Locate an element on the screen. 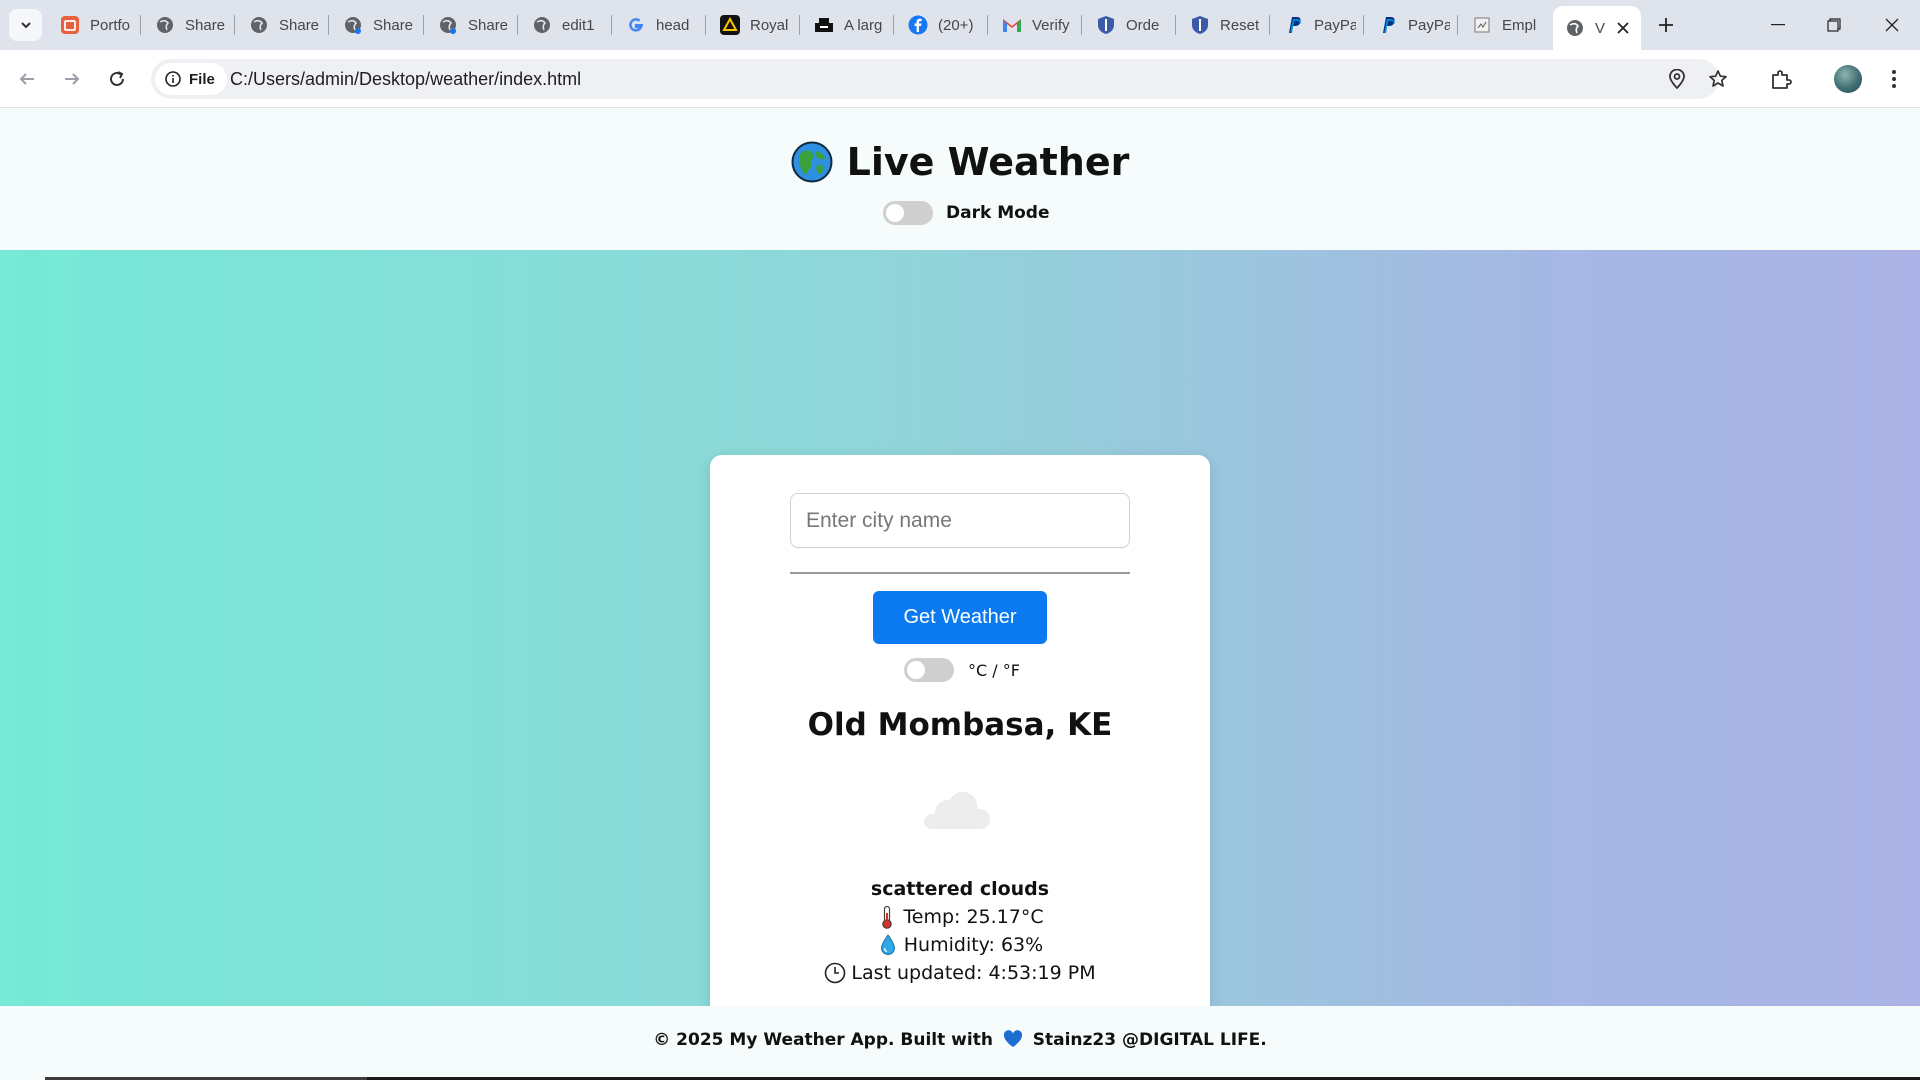 This screenshot has height=1080, width=1920. plus-icon is located at coordinates (1666, 25).